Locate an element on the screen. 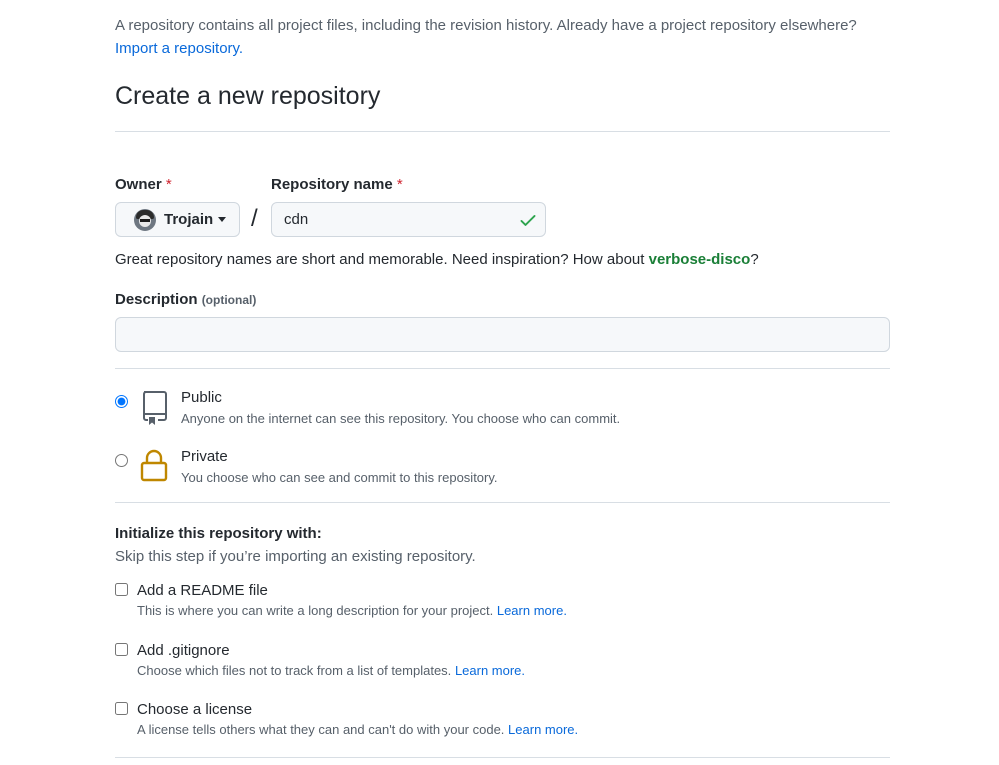 Image resolution: width=999 pixels, height=765 pixels. private-radio is located at coordinates (121, 460).